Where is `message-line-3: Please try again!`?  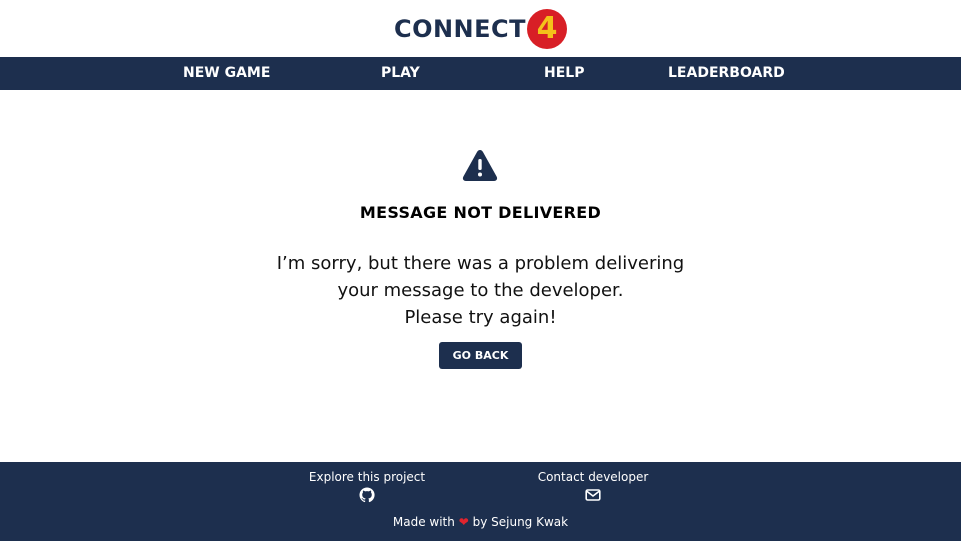 message-line-3: Please try again! is located at coordinates (480, 317).